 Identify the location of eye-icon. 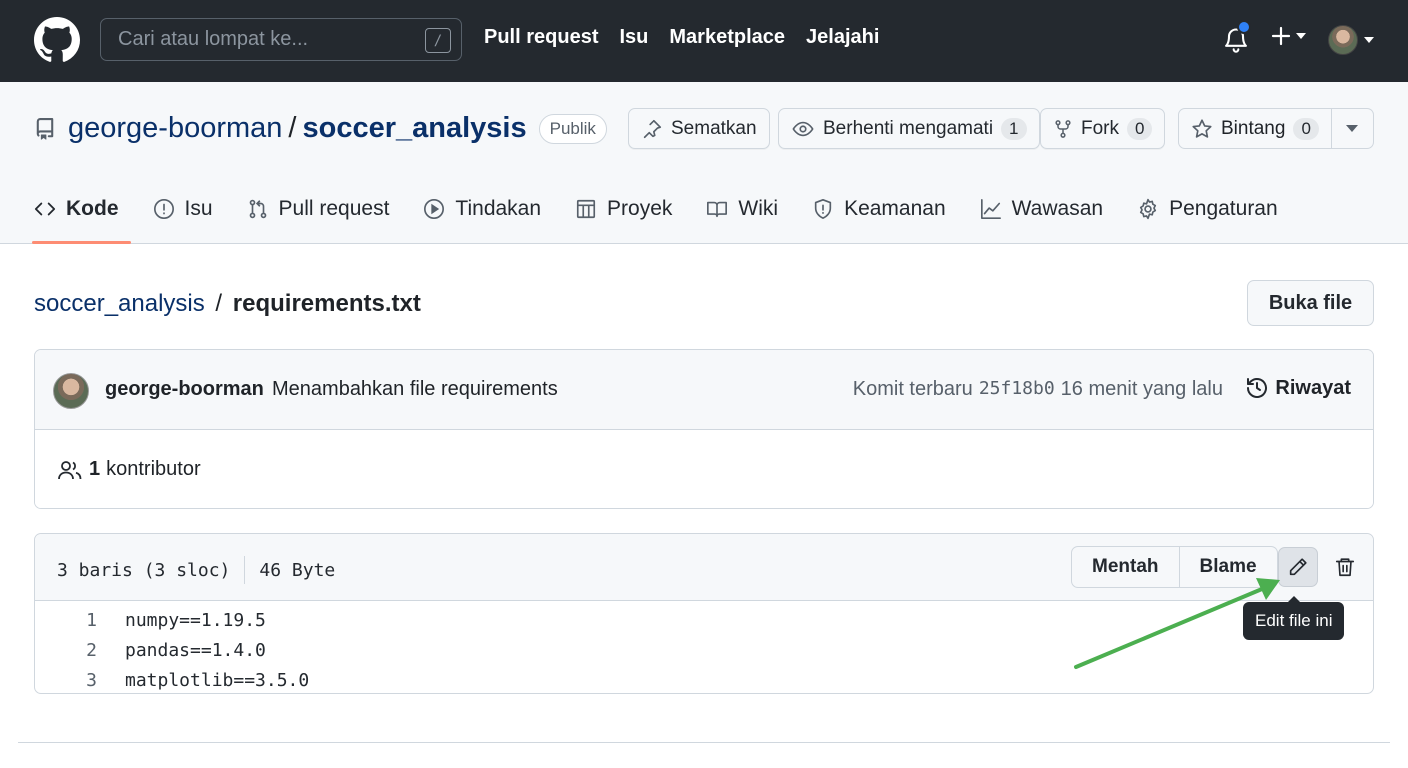
(803, 128).